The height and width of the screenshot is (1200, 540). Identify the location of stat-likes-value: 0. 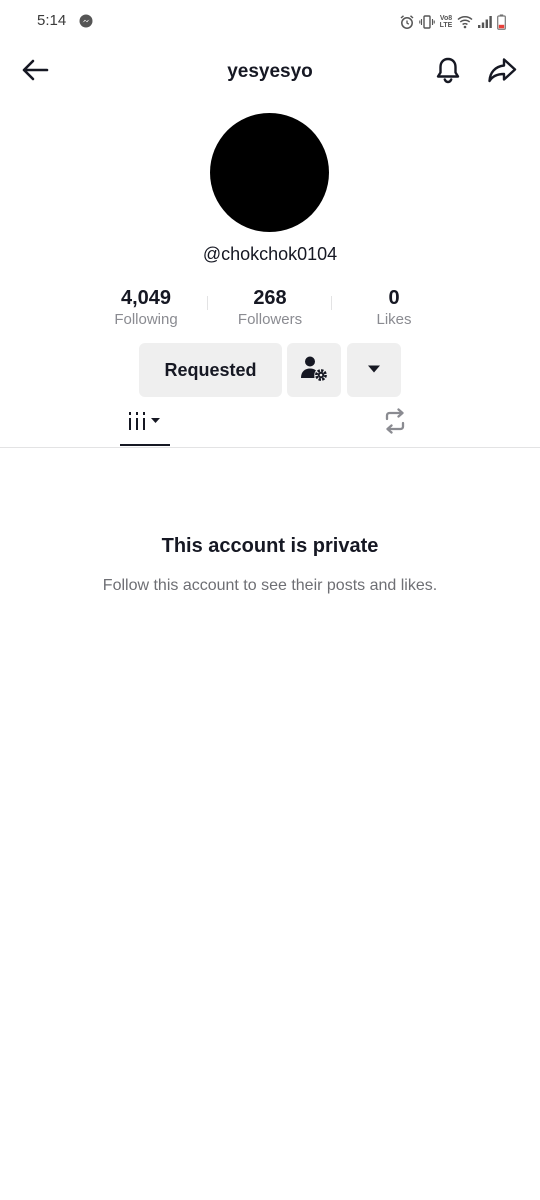
(394, 298).